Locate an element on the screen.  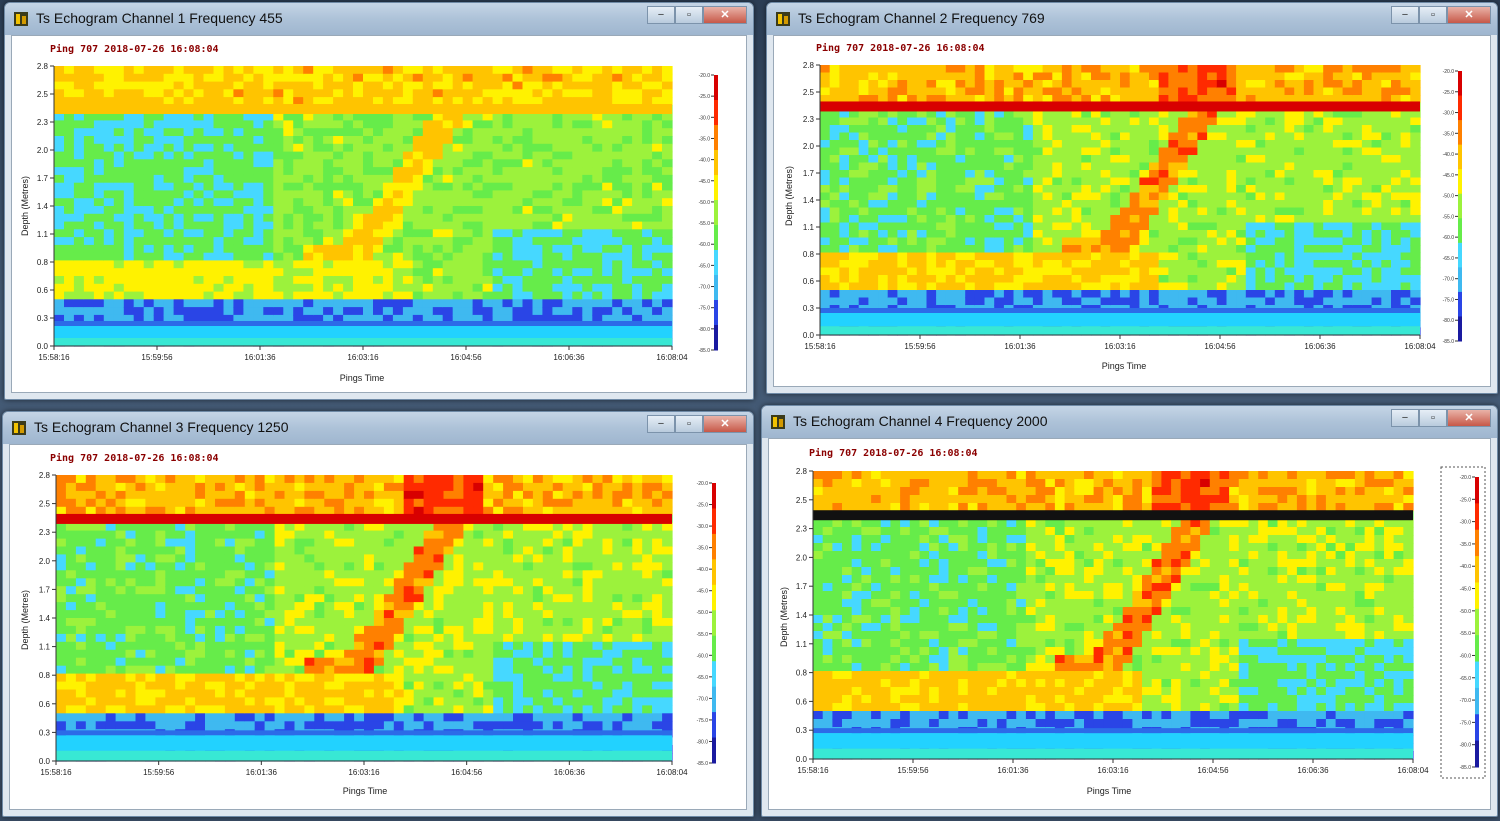
y-tick-label: 1.4 is located at coordinates (802, 615).